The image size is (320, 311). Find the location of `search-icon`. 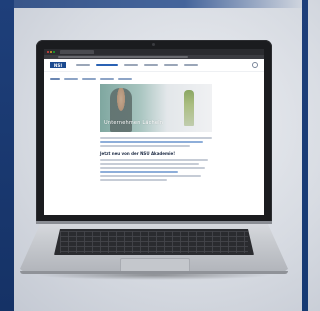

search-icon is located at coordinates (255, 65).